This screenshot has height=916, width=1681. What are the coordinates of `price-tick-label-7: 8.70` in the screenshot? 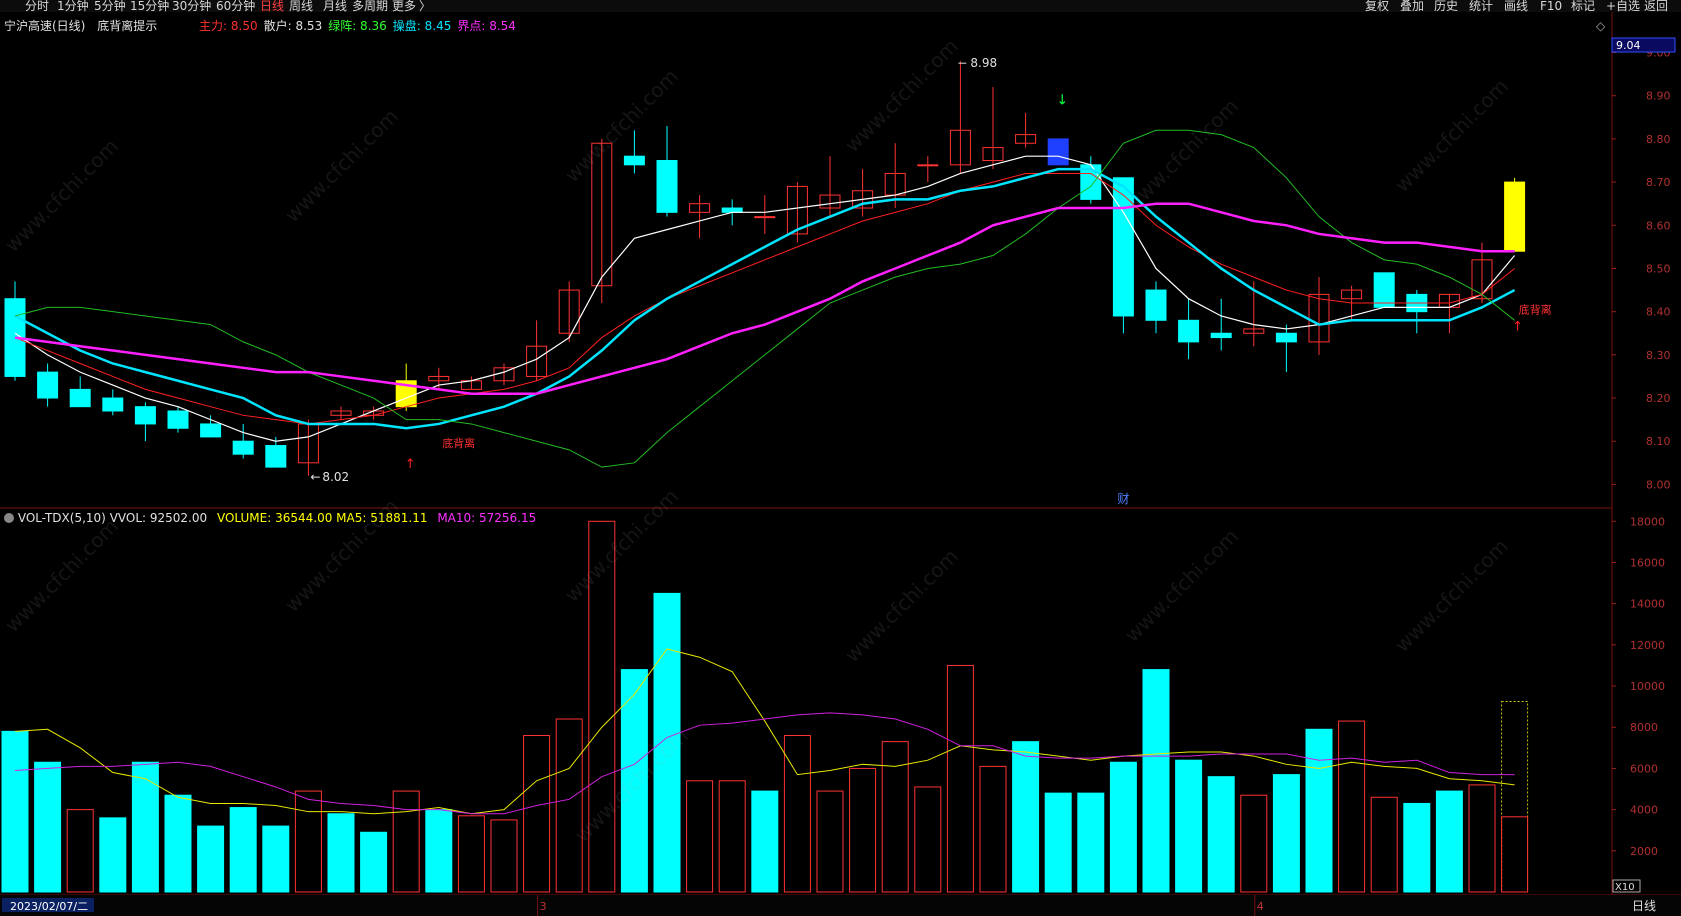 It's located at (1658, 182).